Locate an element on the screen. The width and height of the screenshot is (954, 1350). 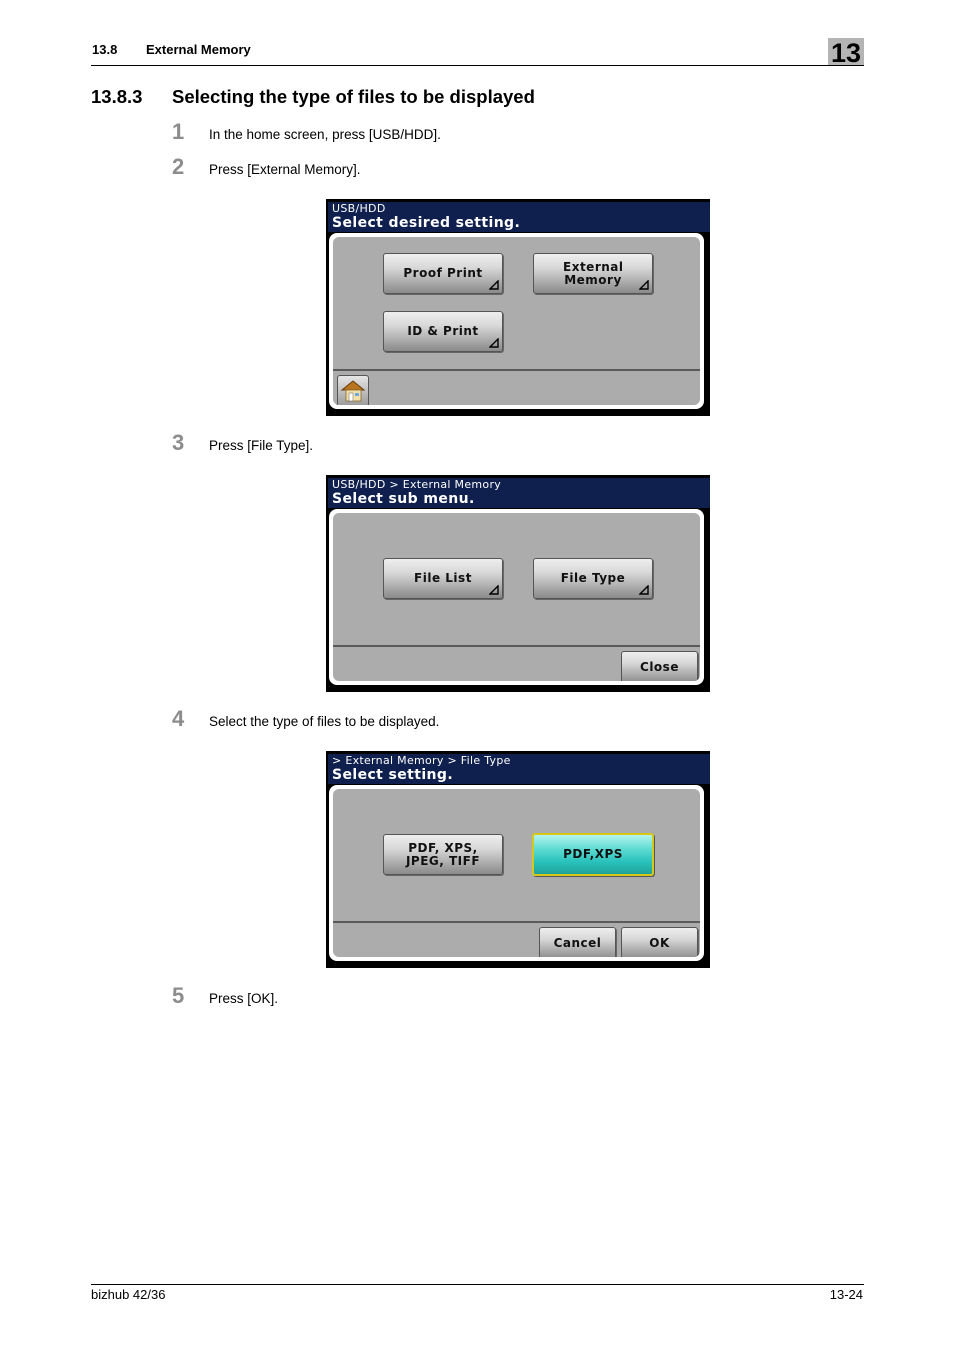
step-number: 4 is located at coordinates (178, 718).